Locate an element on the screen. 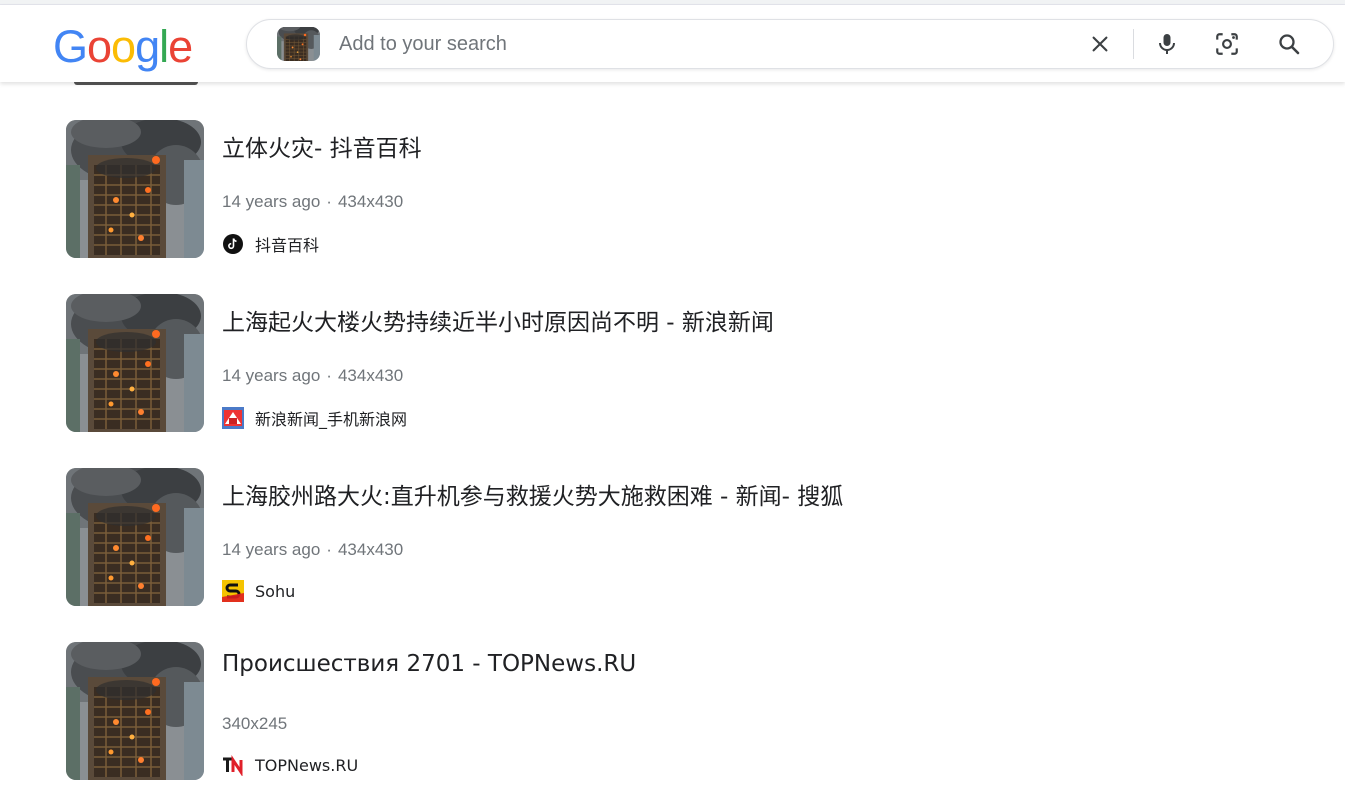 Image resolution: width=1345 pixels, height=798 pixels. result-title: 上海起火大楼火势持续近半小时原因尚不明 - 新浪新闻 is located at coordinates (498, 320).